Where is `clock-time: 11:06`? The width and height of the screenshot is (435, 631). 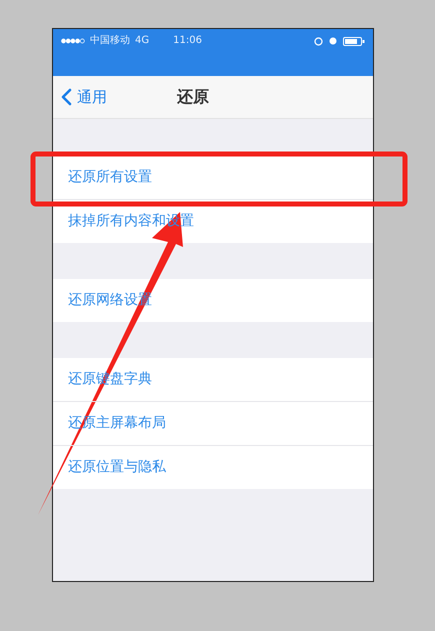 clock-time: 11:06 is located at coordinates (187, 41).